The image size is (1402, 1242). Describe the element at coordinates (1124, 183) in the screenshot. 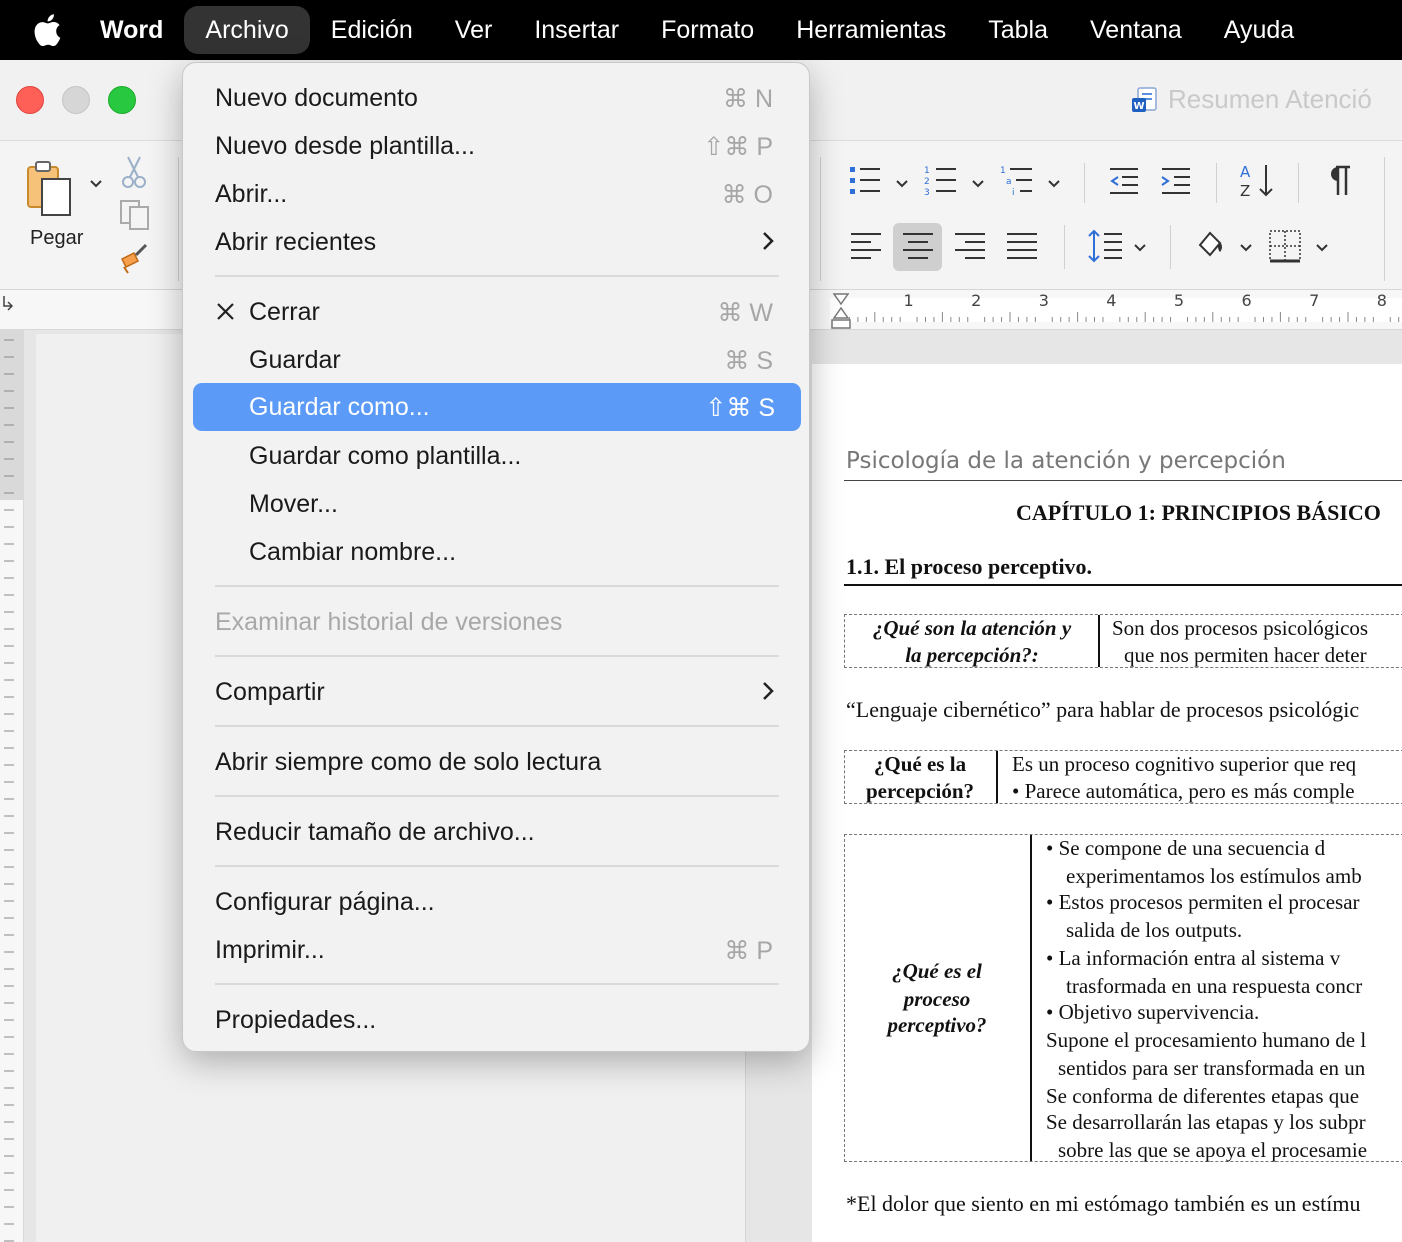

I see `decrease-indent-icon` at that location.